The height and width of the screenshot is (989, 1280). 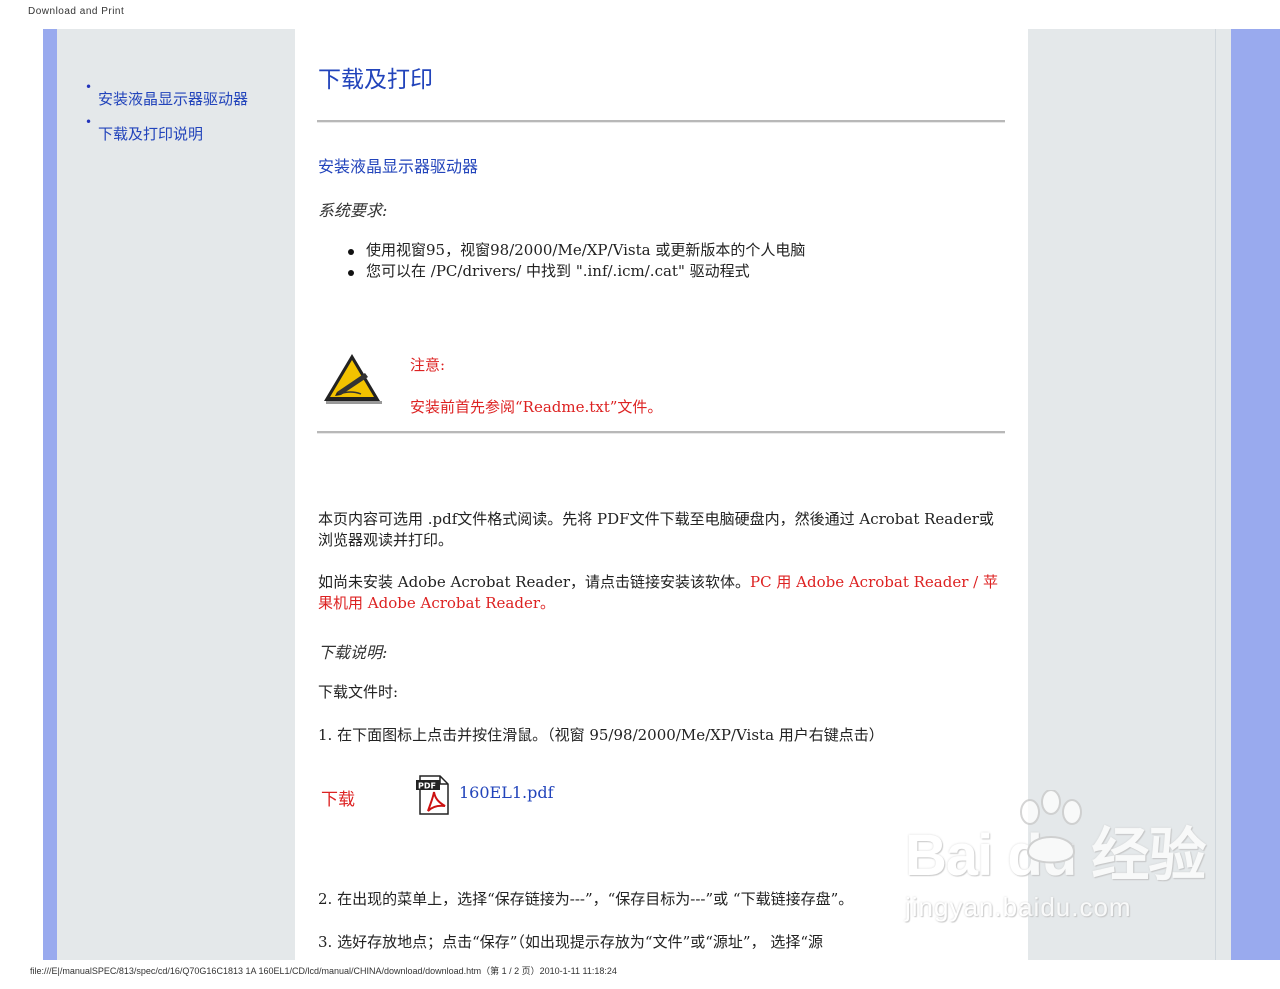 What do you see at coordinates (536, 407) in the screenshot?
I see `note-text: 安装前首先参阅“Readme.txt”文件。` at bounding box center [536, 407].